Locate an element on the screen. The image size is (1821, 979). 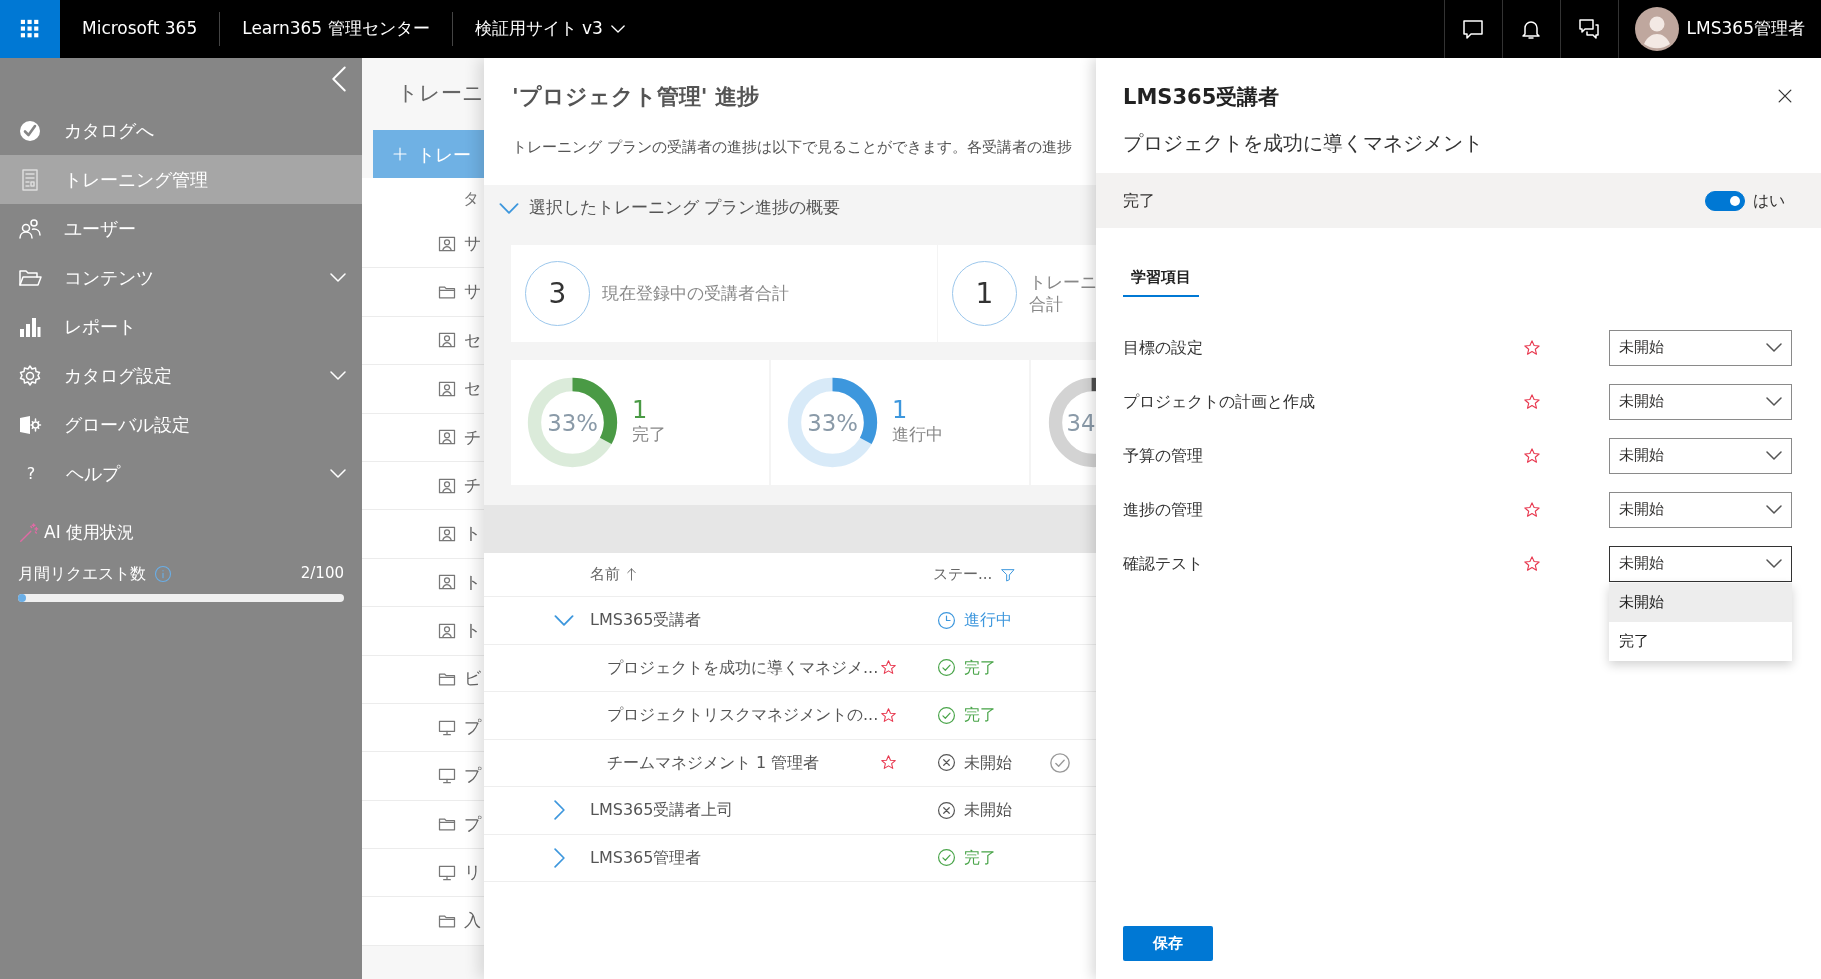
row-title: ビ is located at coordinates (472, 679).